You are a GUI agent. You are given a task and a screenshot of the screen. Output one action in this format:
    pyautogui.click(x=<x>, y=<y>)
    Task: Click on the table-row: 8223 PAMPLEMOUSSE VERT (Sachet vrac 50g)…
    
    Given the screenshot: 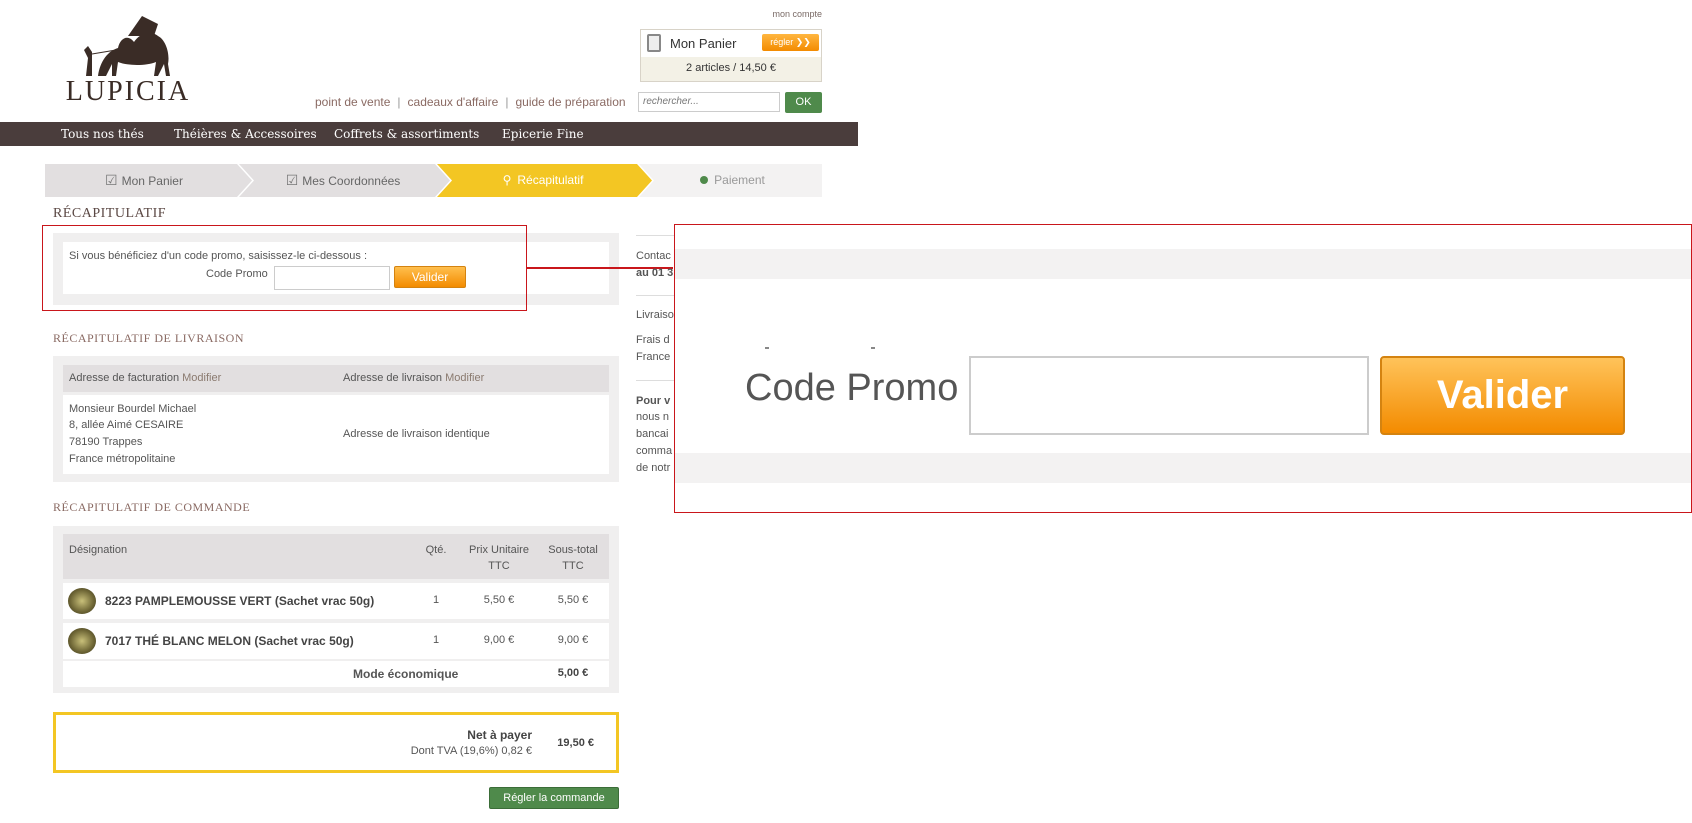 What is the action you would take?
    pyautogui.click(x=336, y=601)
    